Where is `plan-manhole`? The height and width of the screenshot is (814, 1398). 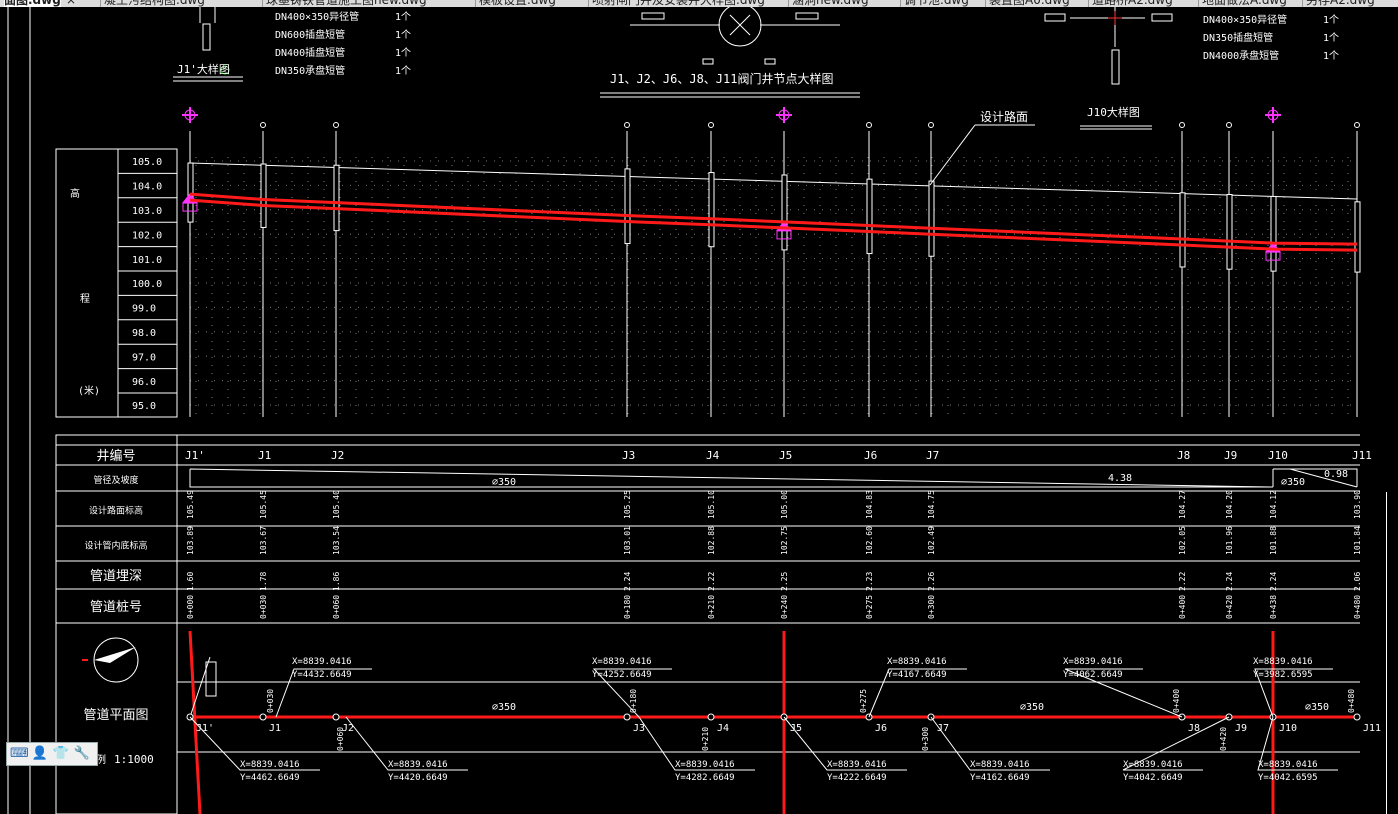
plan-manhole is located at coordinates (263, 717).